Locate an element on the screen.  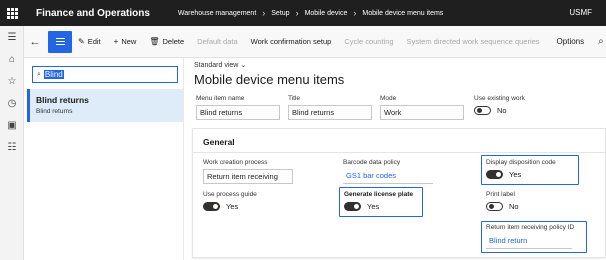
print-label-field: Print label No is located at coordinates (502, 203).